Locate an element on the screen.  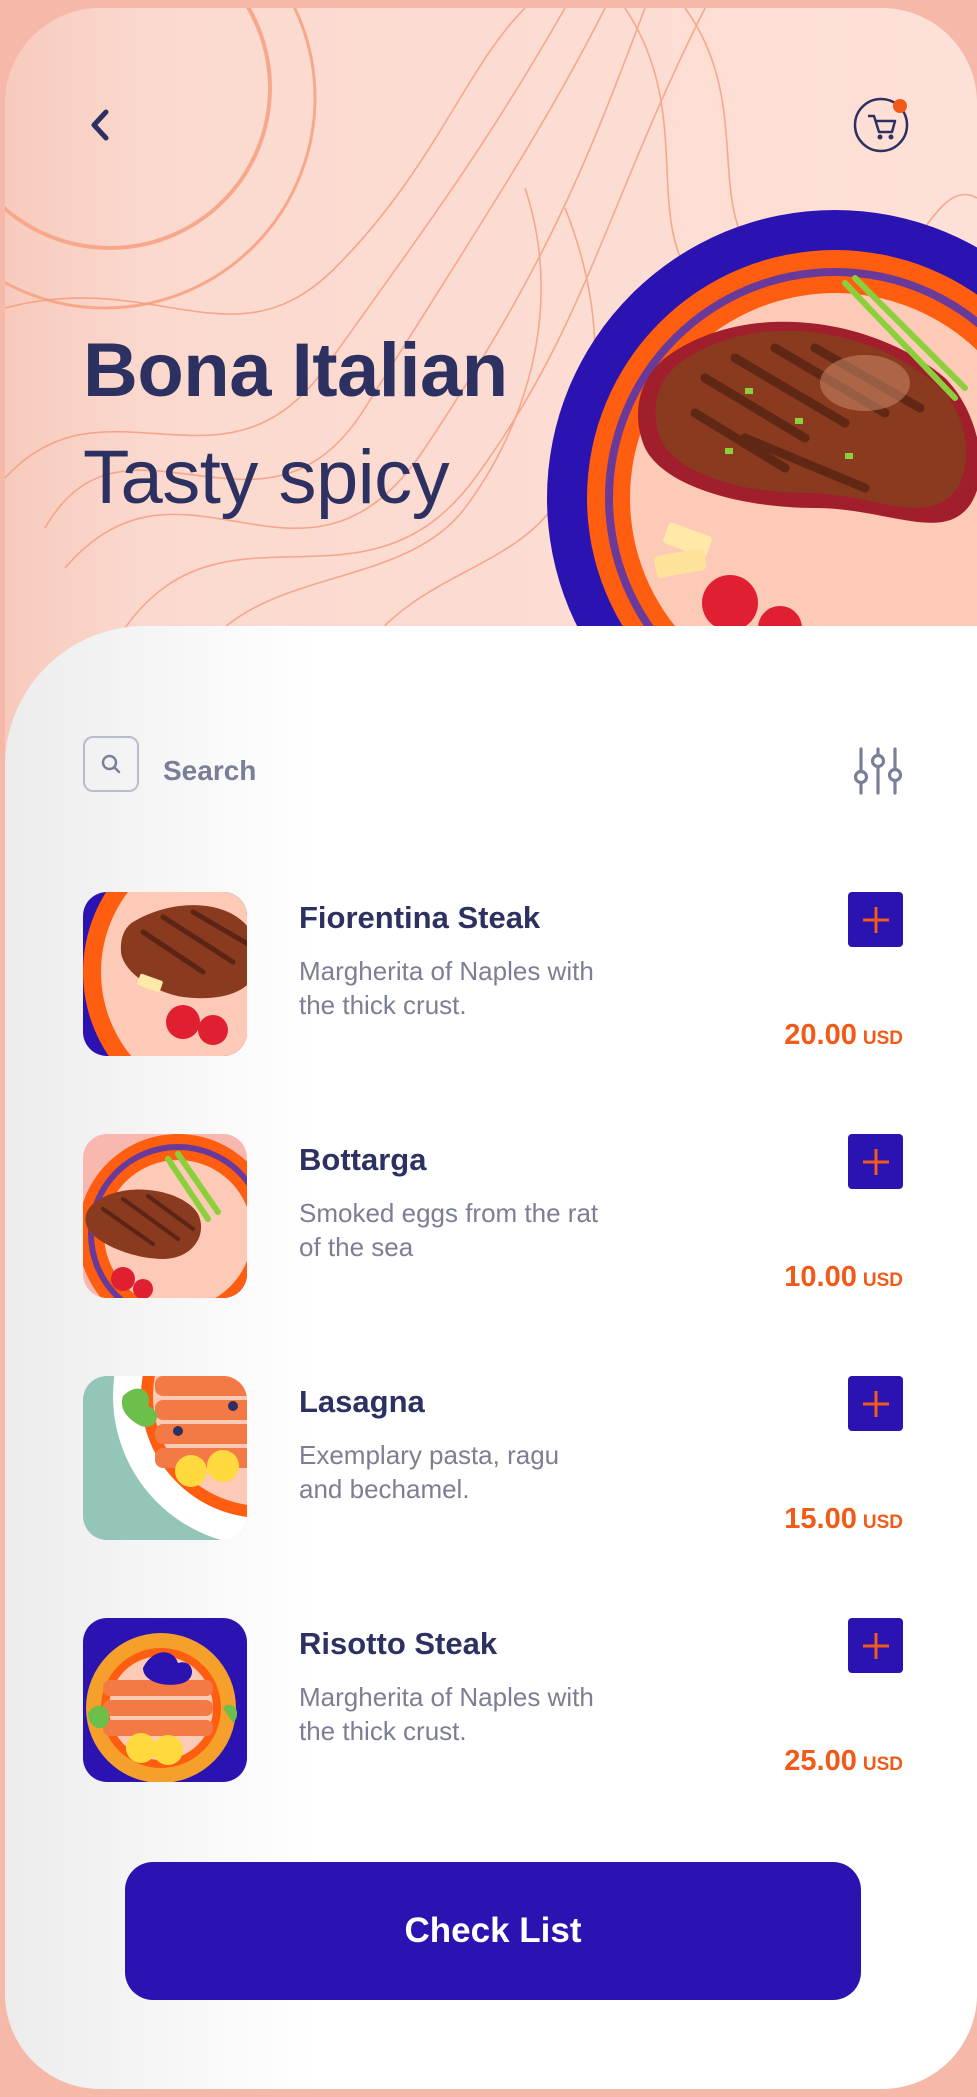
chevron-left-icon is located at coordinates (100, 125).